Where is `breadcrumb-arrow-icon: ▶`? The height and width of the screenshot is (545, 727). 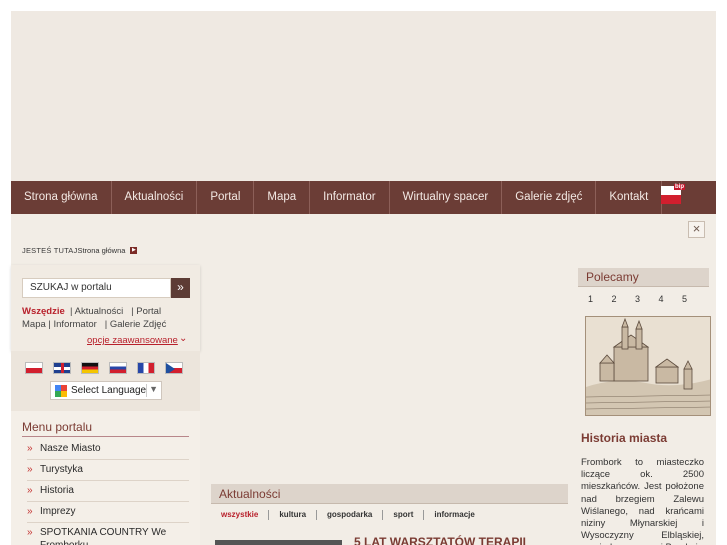
breadcrumb-arrow-icon: ▶ is located at coordinates (134, 250).